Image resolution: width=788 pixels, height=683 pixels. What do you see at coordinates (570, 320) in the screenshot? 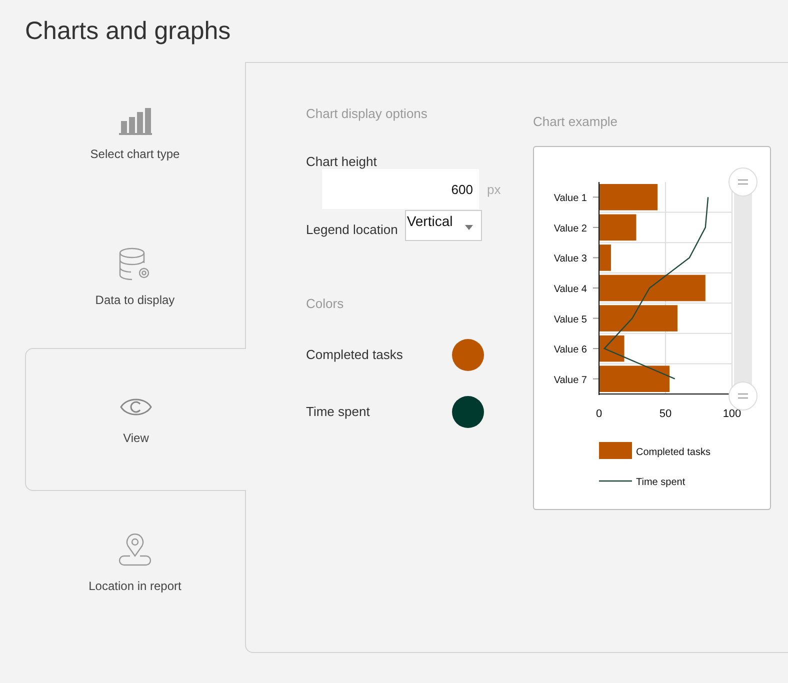
I see `category-label: Value 5` at bounding box center [570, 320].